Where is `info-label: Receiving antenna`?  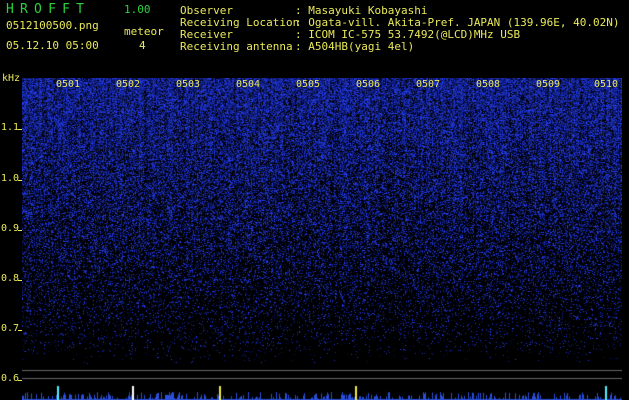
info-label: Receiving antenna is located at coordinates (236, 46).